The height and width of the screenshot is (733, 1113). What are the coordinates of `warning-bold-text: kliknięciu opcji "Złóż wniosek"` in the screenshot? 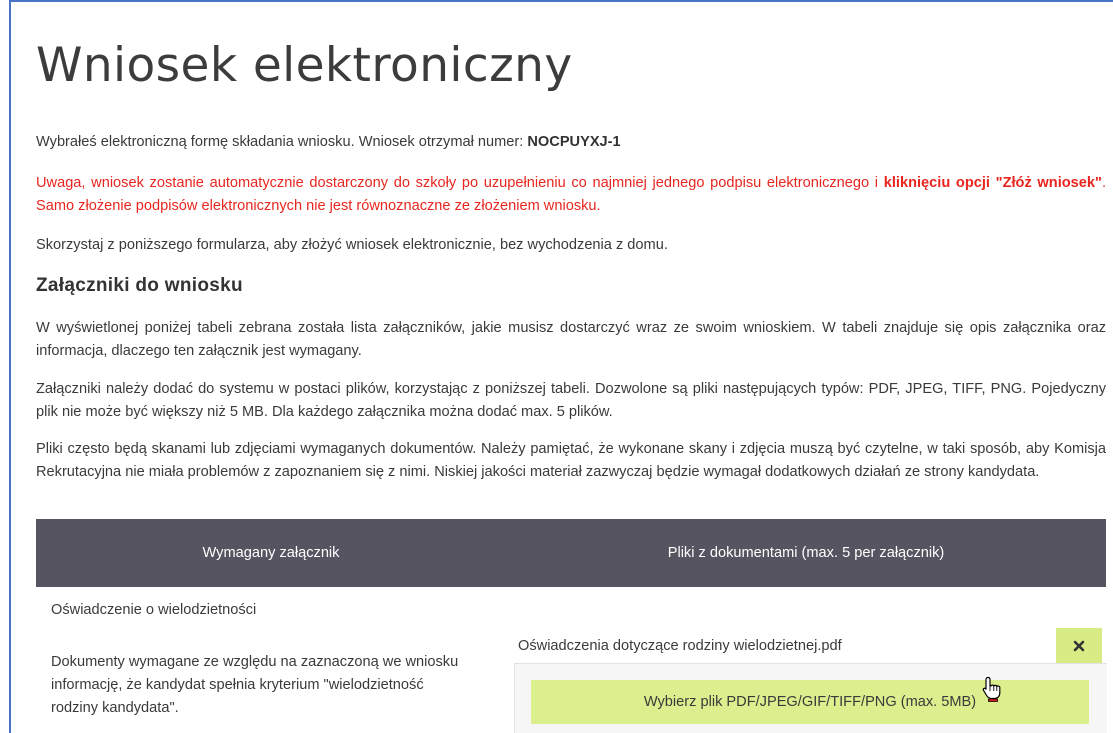 It's located at (992, 183).